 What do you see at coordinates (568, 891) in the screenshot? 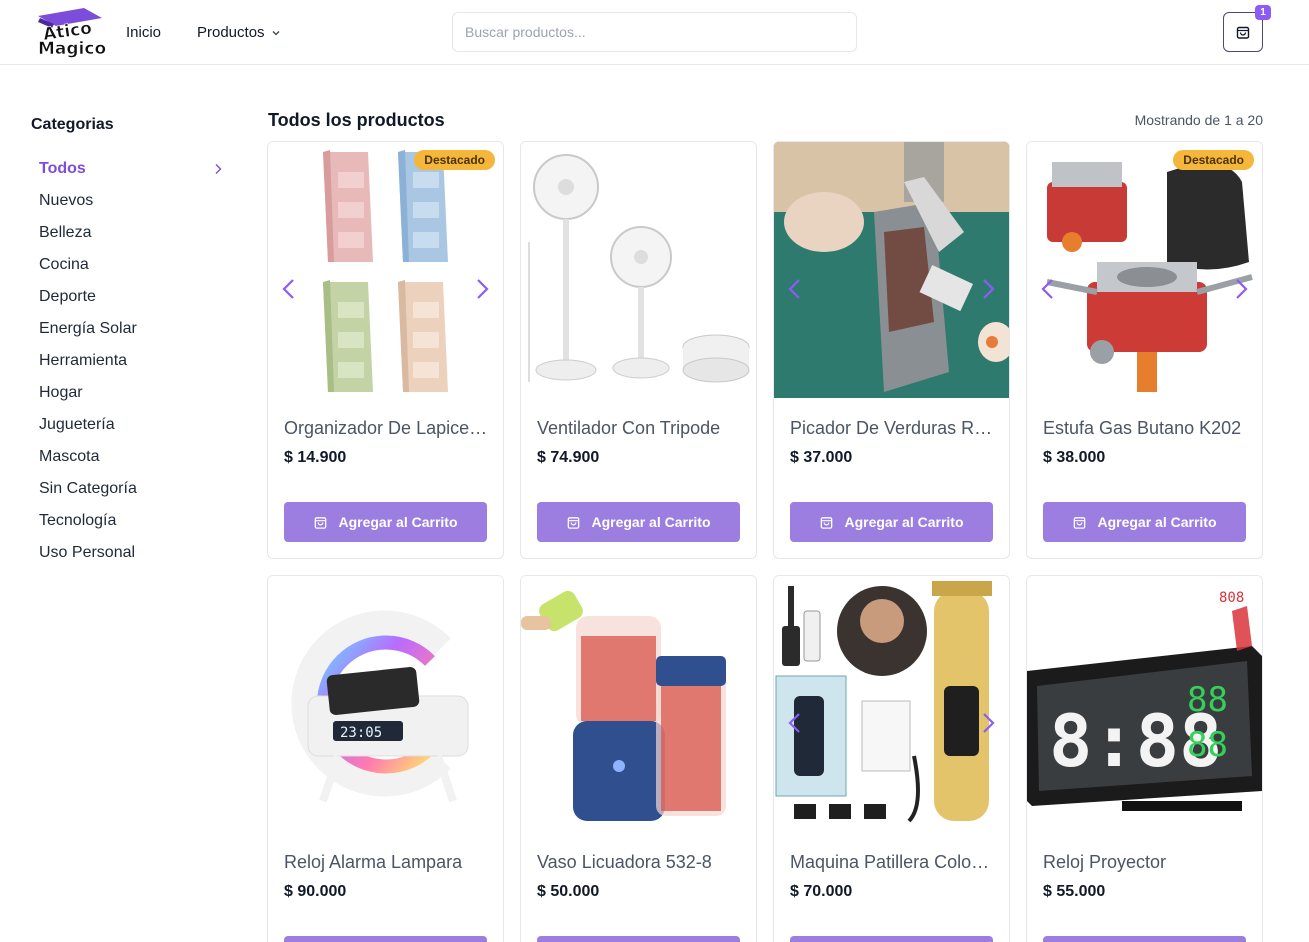
I see `product-price: $ 50.000` at bounding box center [568, 891].